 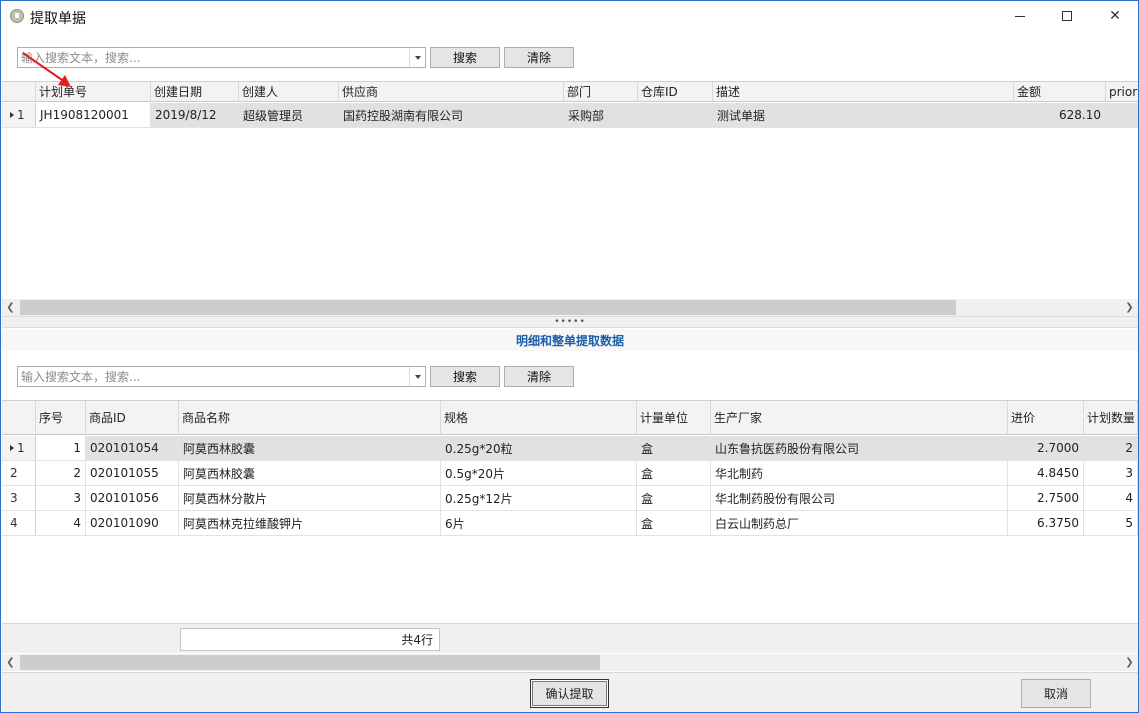 I want to click on plan-col-amount: 金额, so click(x=1060, y=92).